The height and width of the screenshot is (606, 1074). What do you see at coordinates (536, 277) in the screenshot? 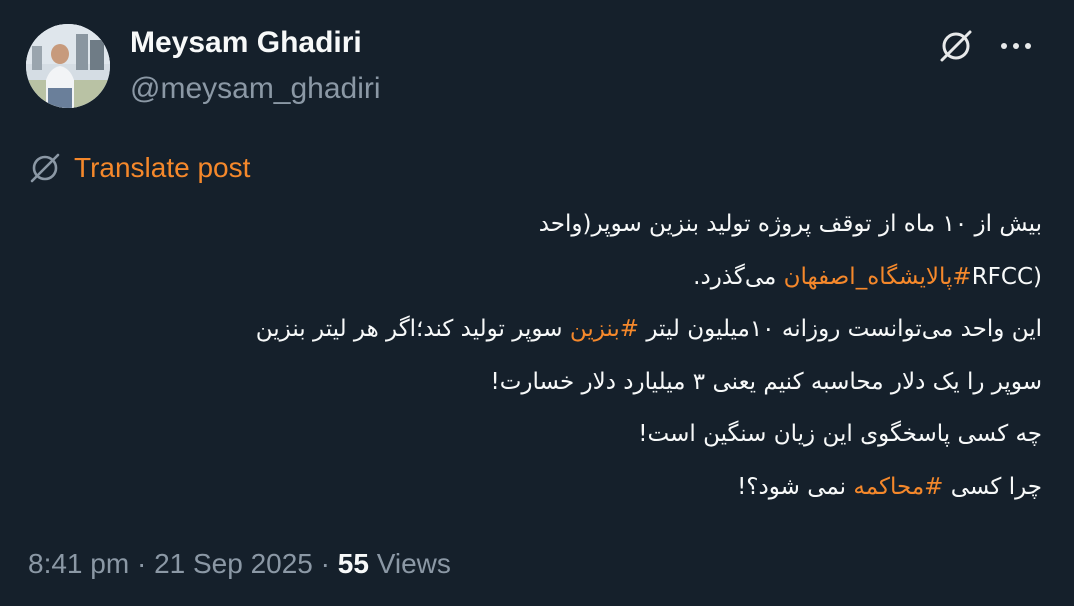
I see `tweet-line: RFCC)#پالایشگاه_اصفهان می‌گذرد.` at bounding box center [536, 277].